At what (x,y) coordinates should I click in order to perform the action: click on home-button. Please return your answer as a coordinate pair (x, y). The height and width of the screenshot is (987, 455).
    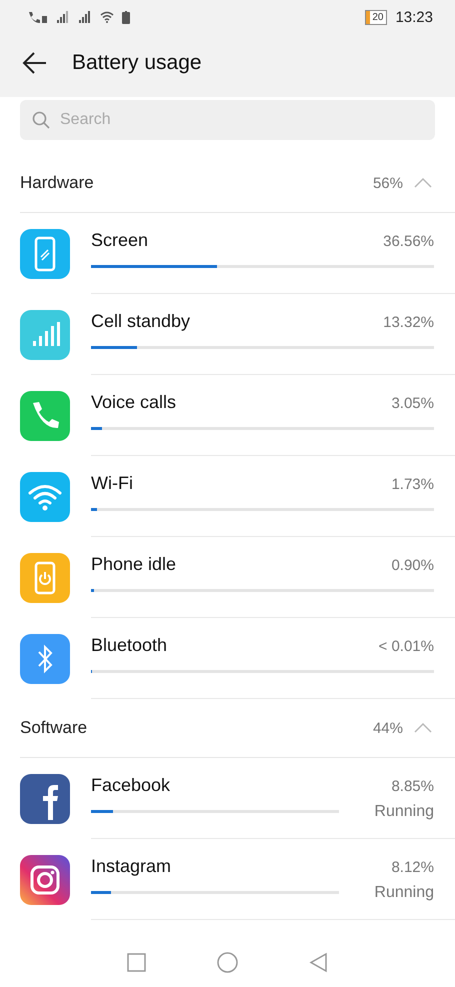
    Looking at the image, I should click on (227, 962).